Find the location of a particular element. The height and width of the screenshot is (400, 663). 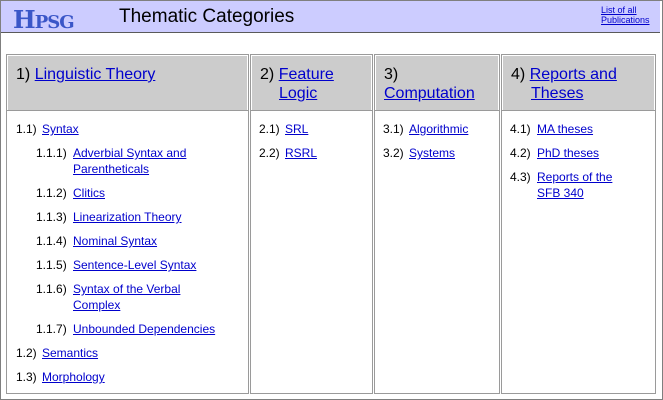

item-link-systems: Systems is located at coordinates (454, 153).